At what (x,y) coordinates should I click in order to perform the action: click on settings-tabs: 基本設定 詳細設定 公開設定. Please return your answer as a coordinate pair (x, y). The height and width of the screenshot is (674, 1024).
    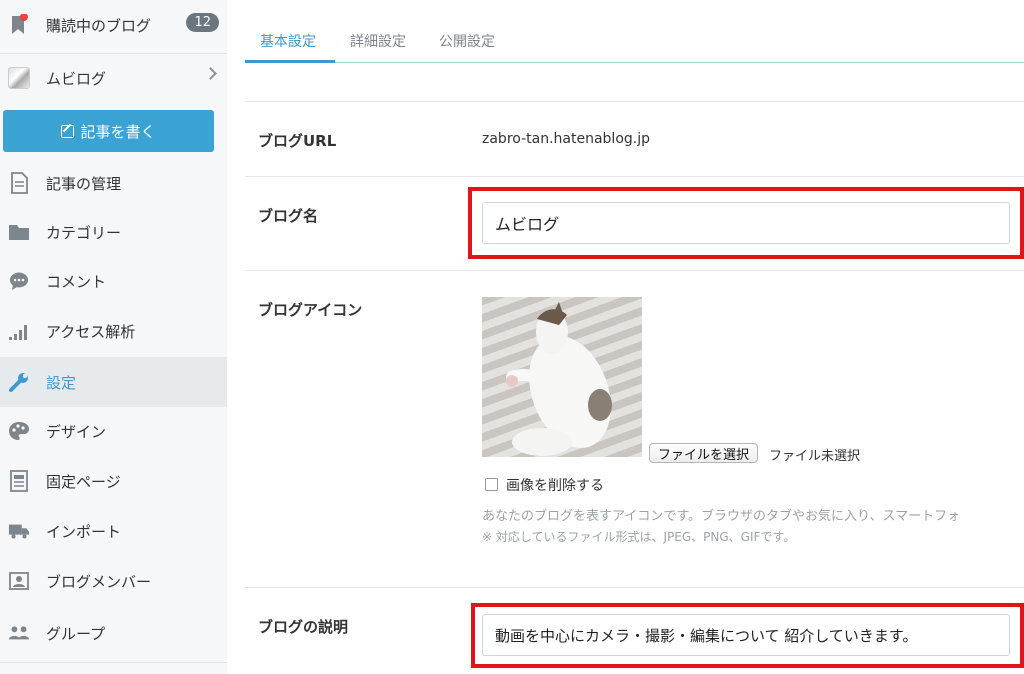
    Looking at the image, I should click on (634, 31).